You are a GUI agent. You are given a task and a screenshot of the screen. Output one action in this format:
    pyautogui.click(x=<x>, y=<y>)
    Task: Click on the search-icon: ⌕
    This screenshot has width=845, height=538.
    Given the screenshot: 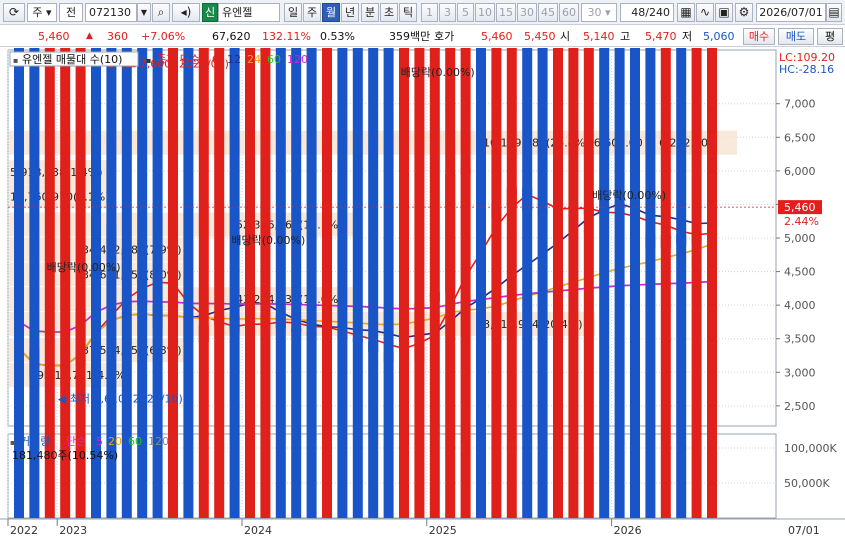 What is the action you would take?
    pyautogui.click(x=161, y=12)
    